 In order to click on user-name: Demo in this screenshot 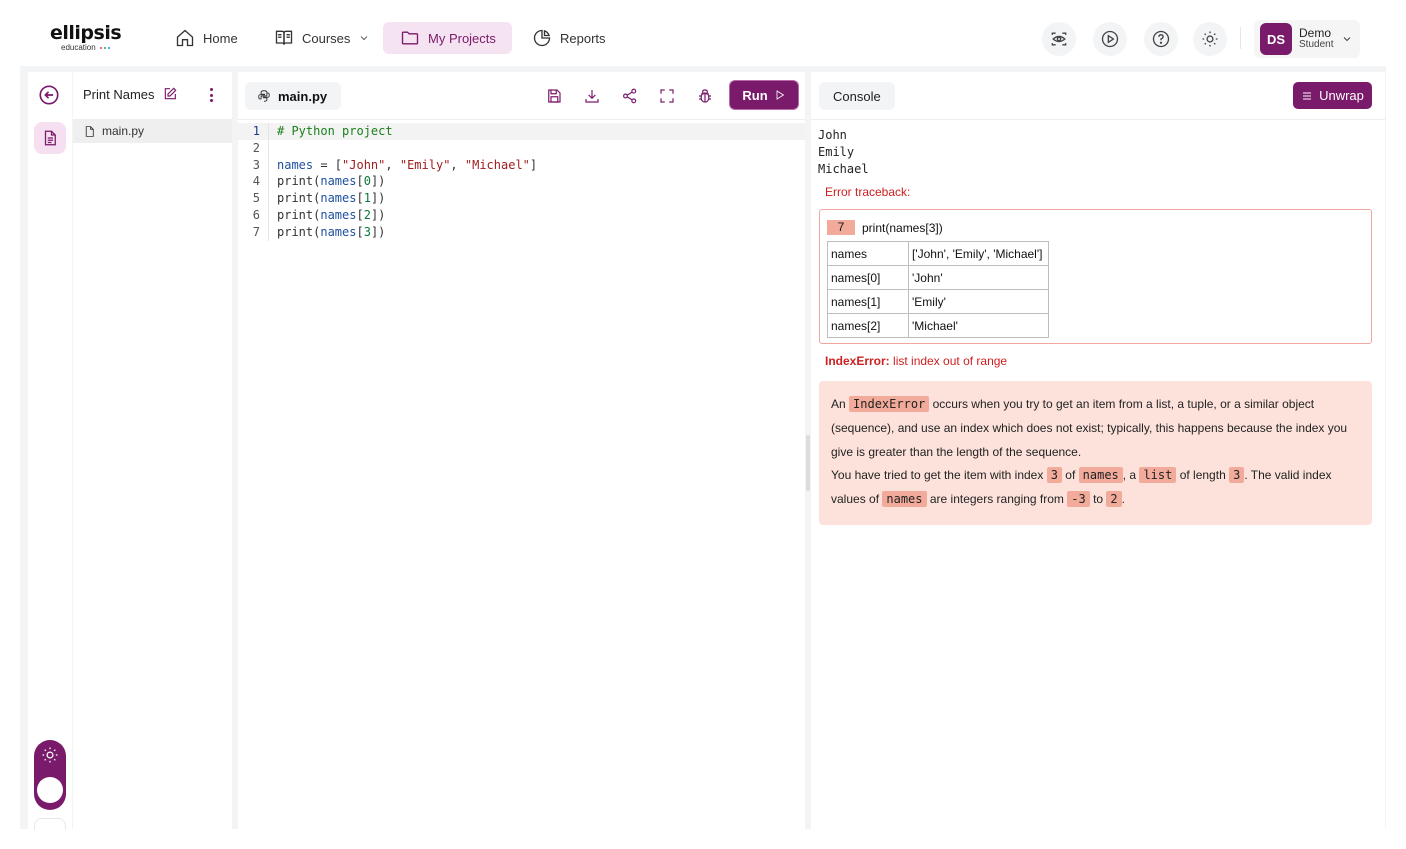, I will do `click(1315, 33)`.